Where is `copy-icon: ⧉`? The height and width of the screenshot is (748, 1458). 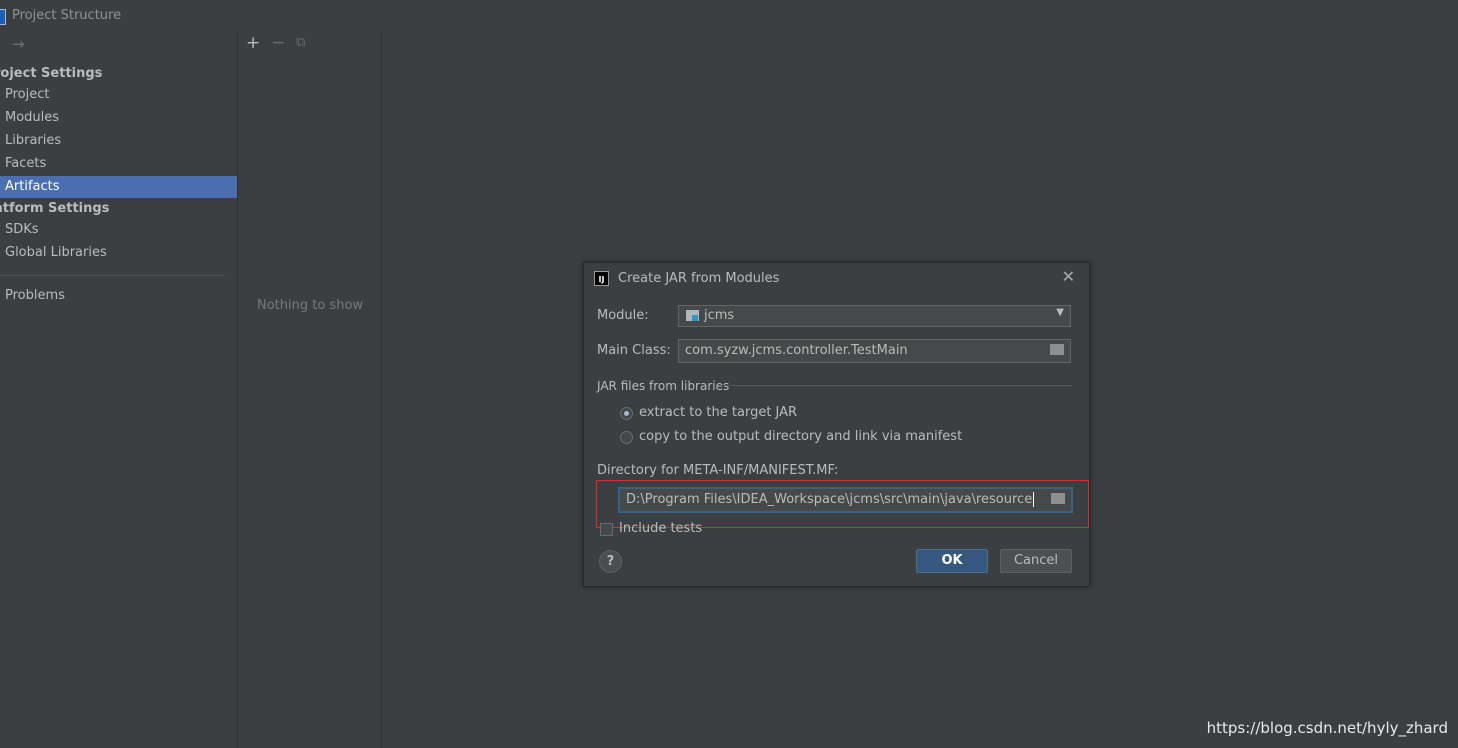 copy-icon: ⧉ is located at coordinates (300, 42).